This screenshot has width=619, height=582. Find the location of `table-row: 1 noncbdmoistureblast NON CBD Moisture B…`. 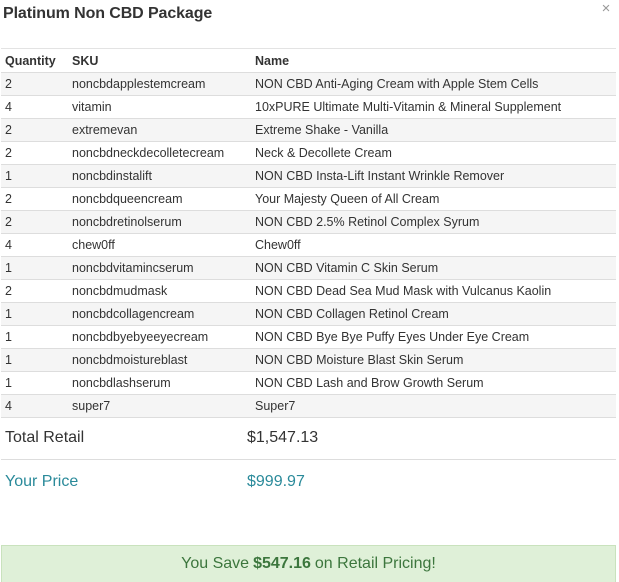

table-row: 1 noncbdmoistureblast NON CBD Moisture B… is located at coordinates (308, 360).